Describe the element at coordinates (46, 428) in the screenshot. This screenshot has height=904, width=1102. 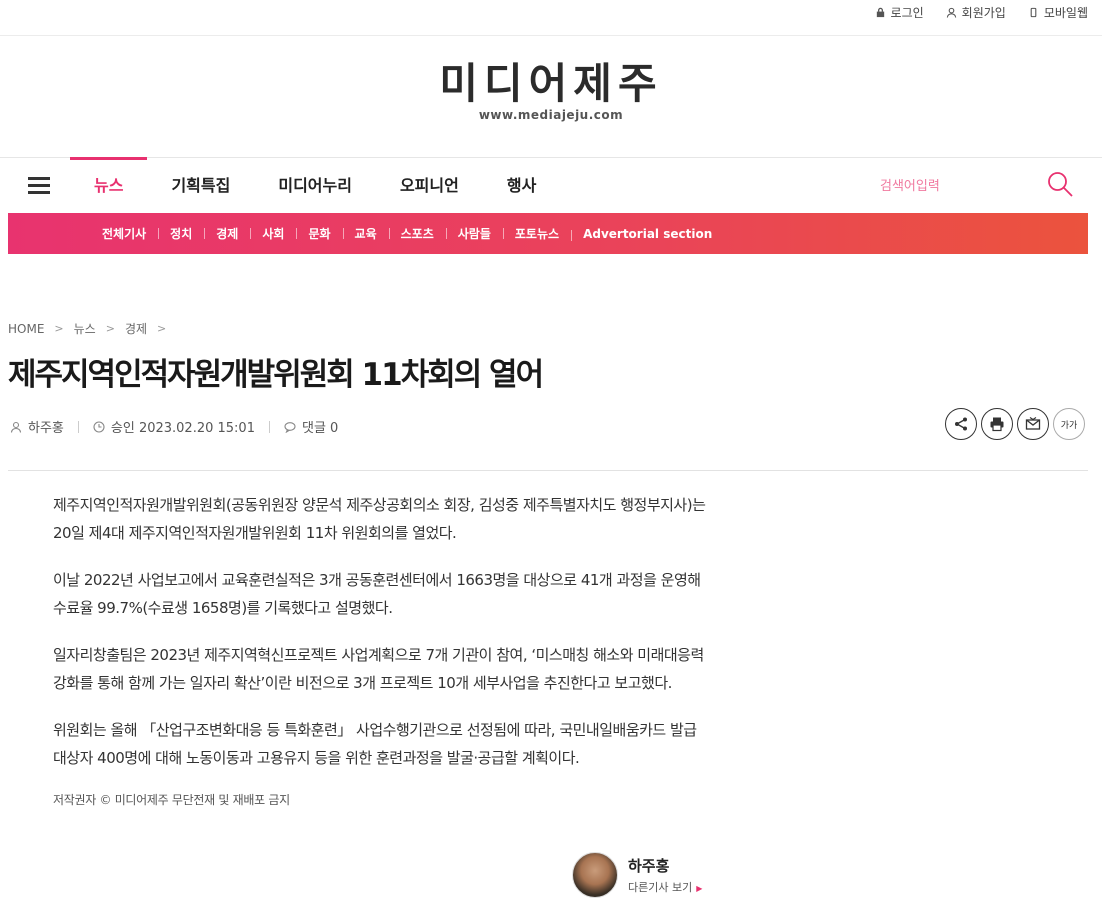
I see `author-name: 하주홍` at that location.